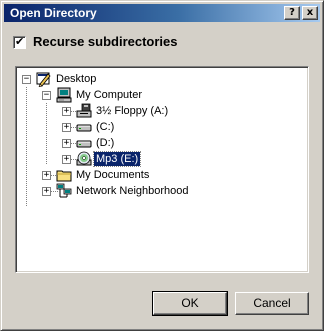 The image size is (324, 331). I want to click on cd-drive-icon, so click(84, 158).